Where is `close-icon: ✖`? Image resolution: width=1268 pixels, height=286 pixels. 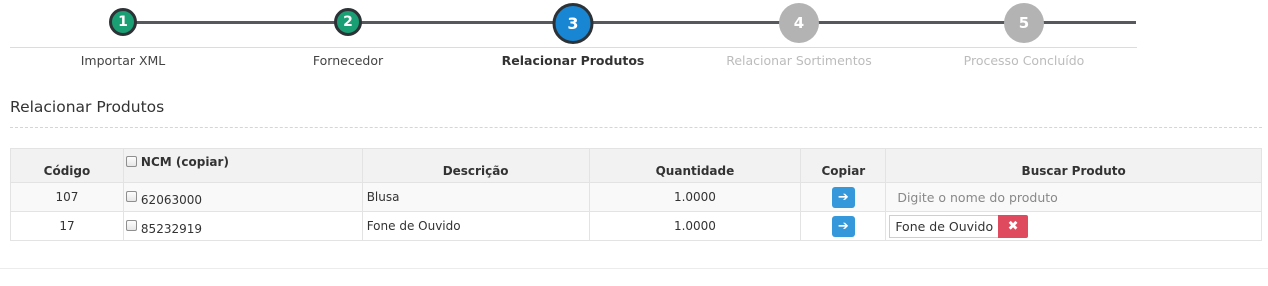 close-icon: ✖ is located at coordinates (1013, 226).